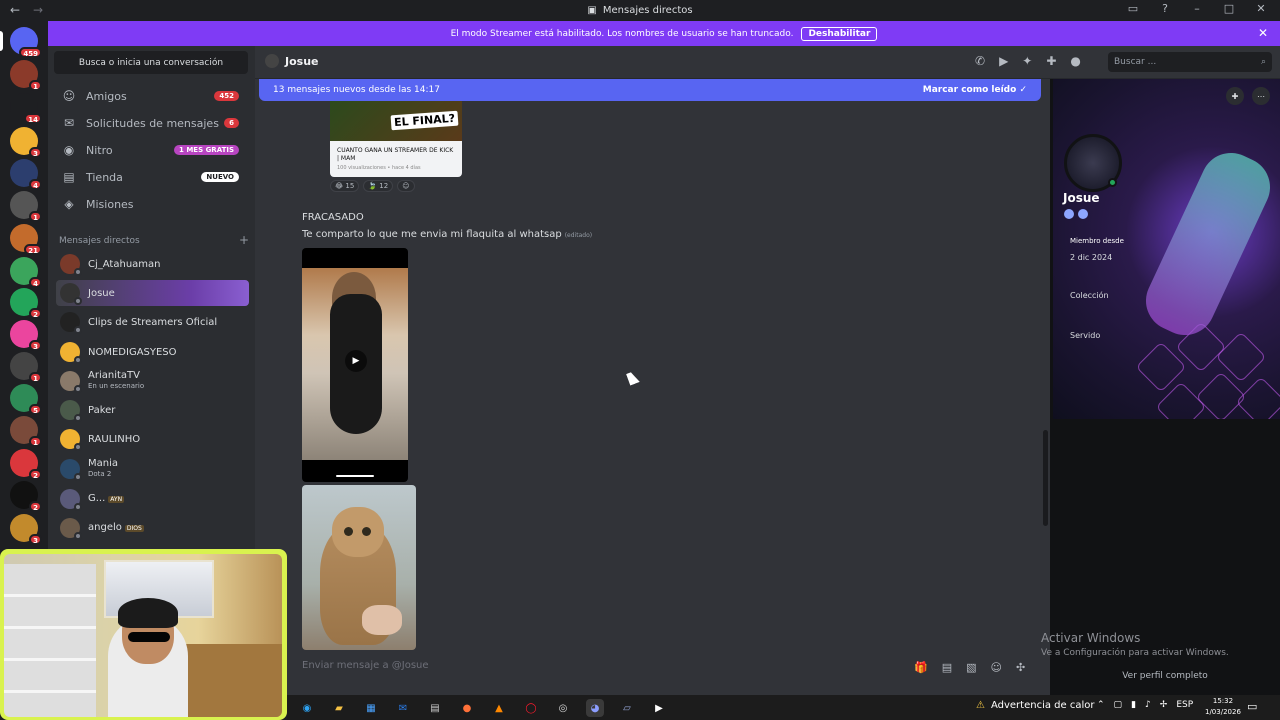 The width and height of the screenshot is (1280, 720). I want to click on opera-icon: ◯, so click(531, 708).